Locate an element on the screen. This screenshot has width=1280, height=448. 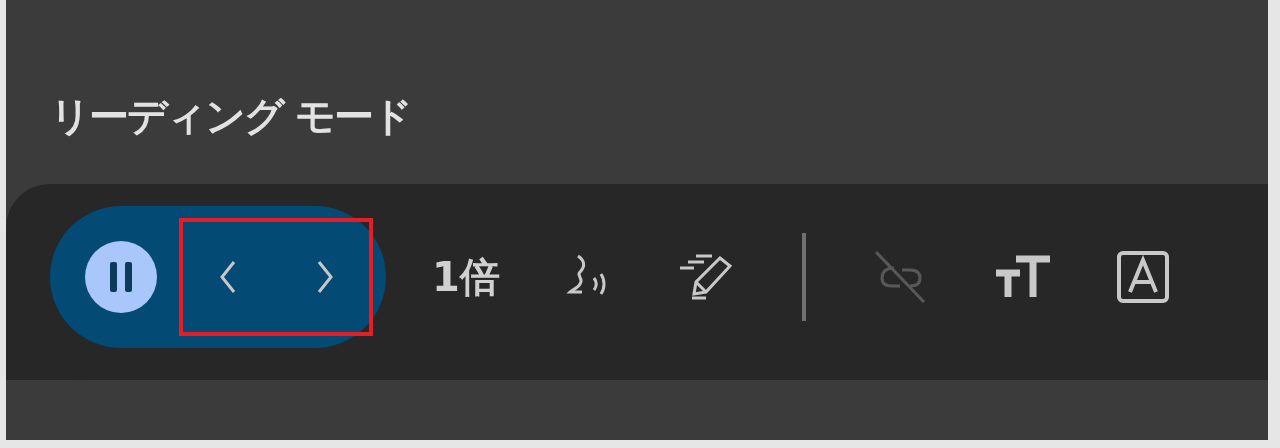
text-size-icon is located at coordinates (1021, 277).